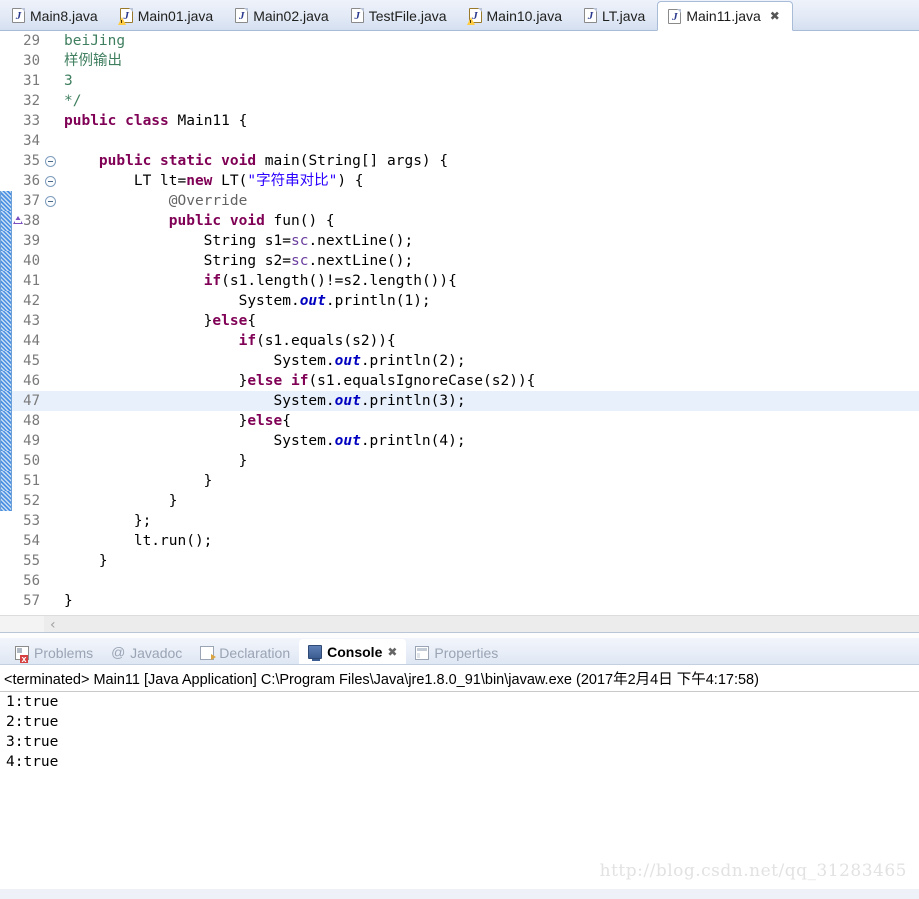  What do you see at coordinates (459, 581) in the screenshot?
I see `code-line: 56` at bounding box center [459, 581].